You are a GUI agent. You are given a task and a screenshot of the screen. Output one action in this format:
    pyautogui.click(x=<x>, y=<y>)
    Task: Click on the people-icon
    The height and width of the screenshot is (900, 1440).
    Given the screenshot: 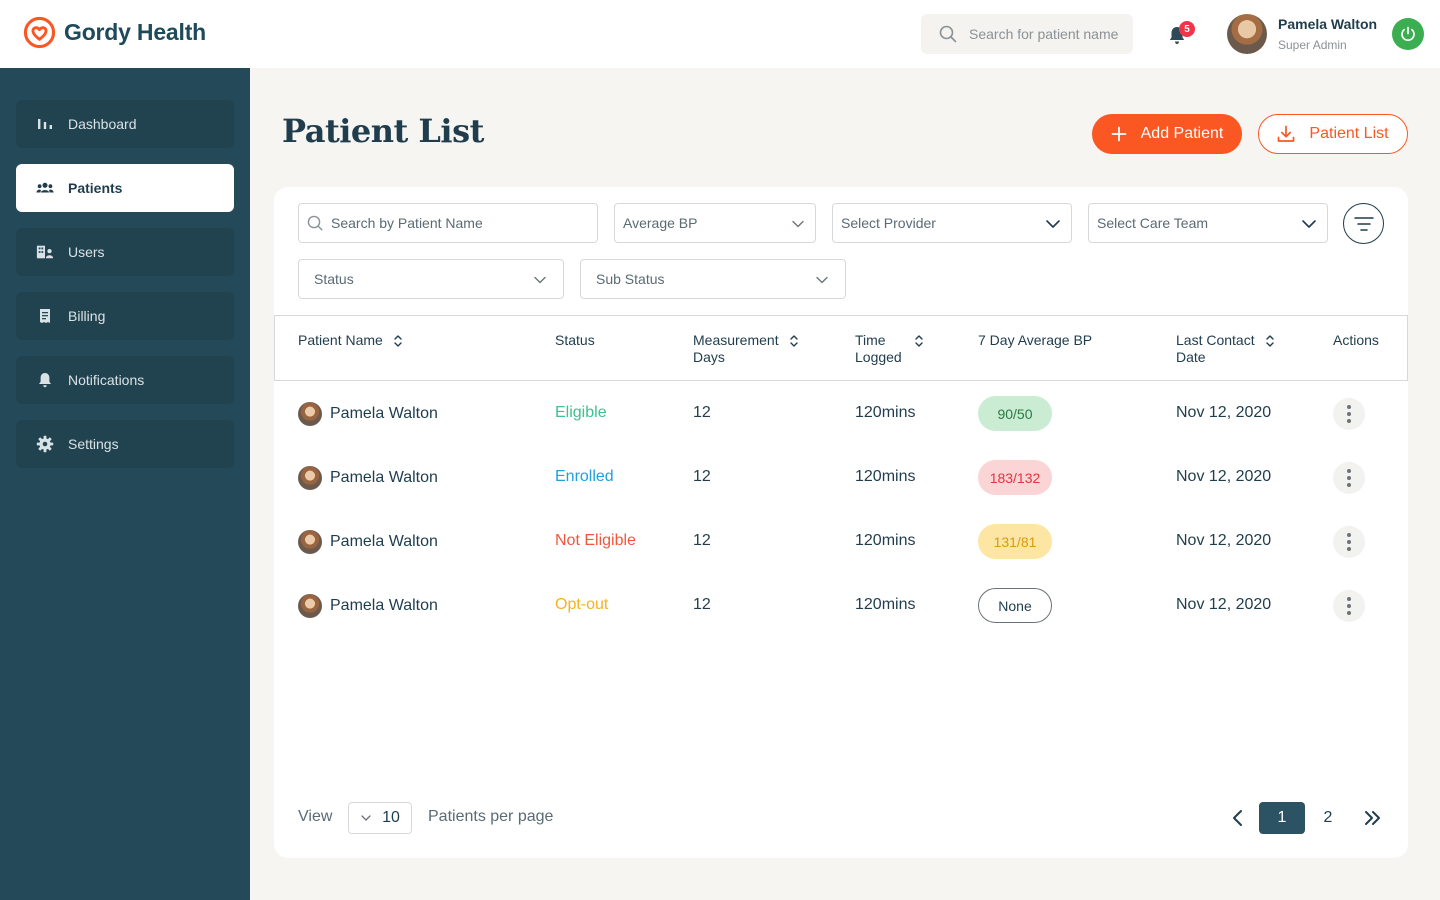 What is the action you would take?
    pyautogui.click(x=45, y=187)
    